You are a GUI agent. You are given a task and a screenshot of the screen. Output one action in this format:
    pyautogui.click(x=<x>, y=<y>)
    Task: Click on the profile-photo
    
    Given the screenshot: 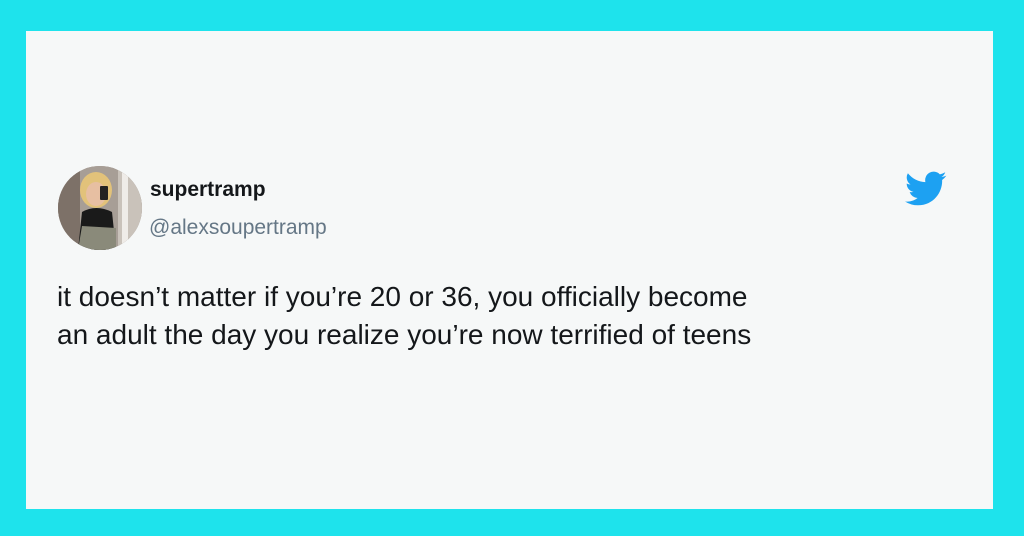 What is the action you would take?
    pyautogui.click(x=100, y=208)
    